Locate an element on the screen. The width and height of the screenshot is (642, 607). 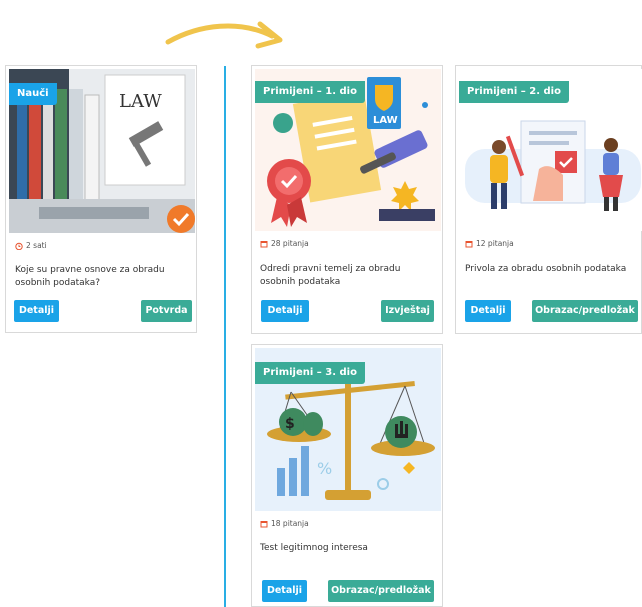
card-title: Test legitimnog interesa is located at coordinates (314, 548).